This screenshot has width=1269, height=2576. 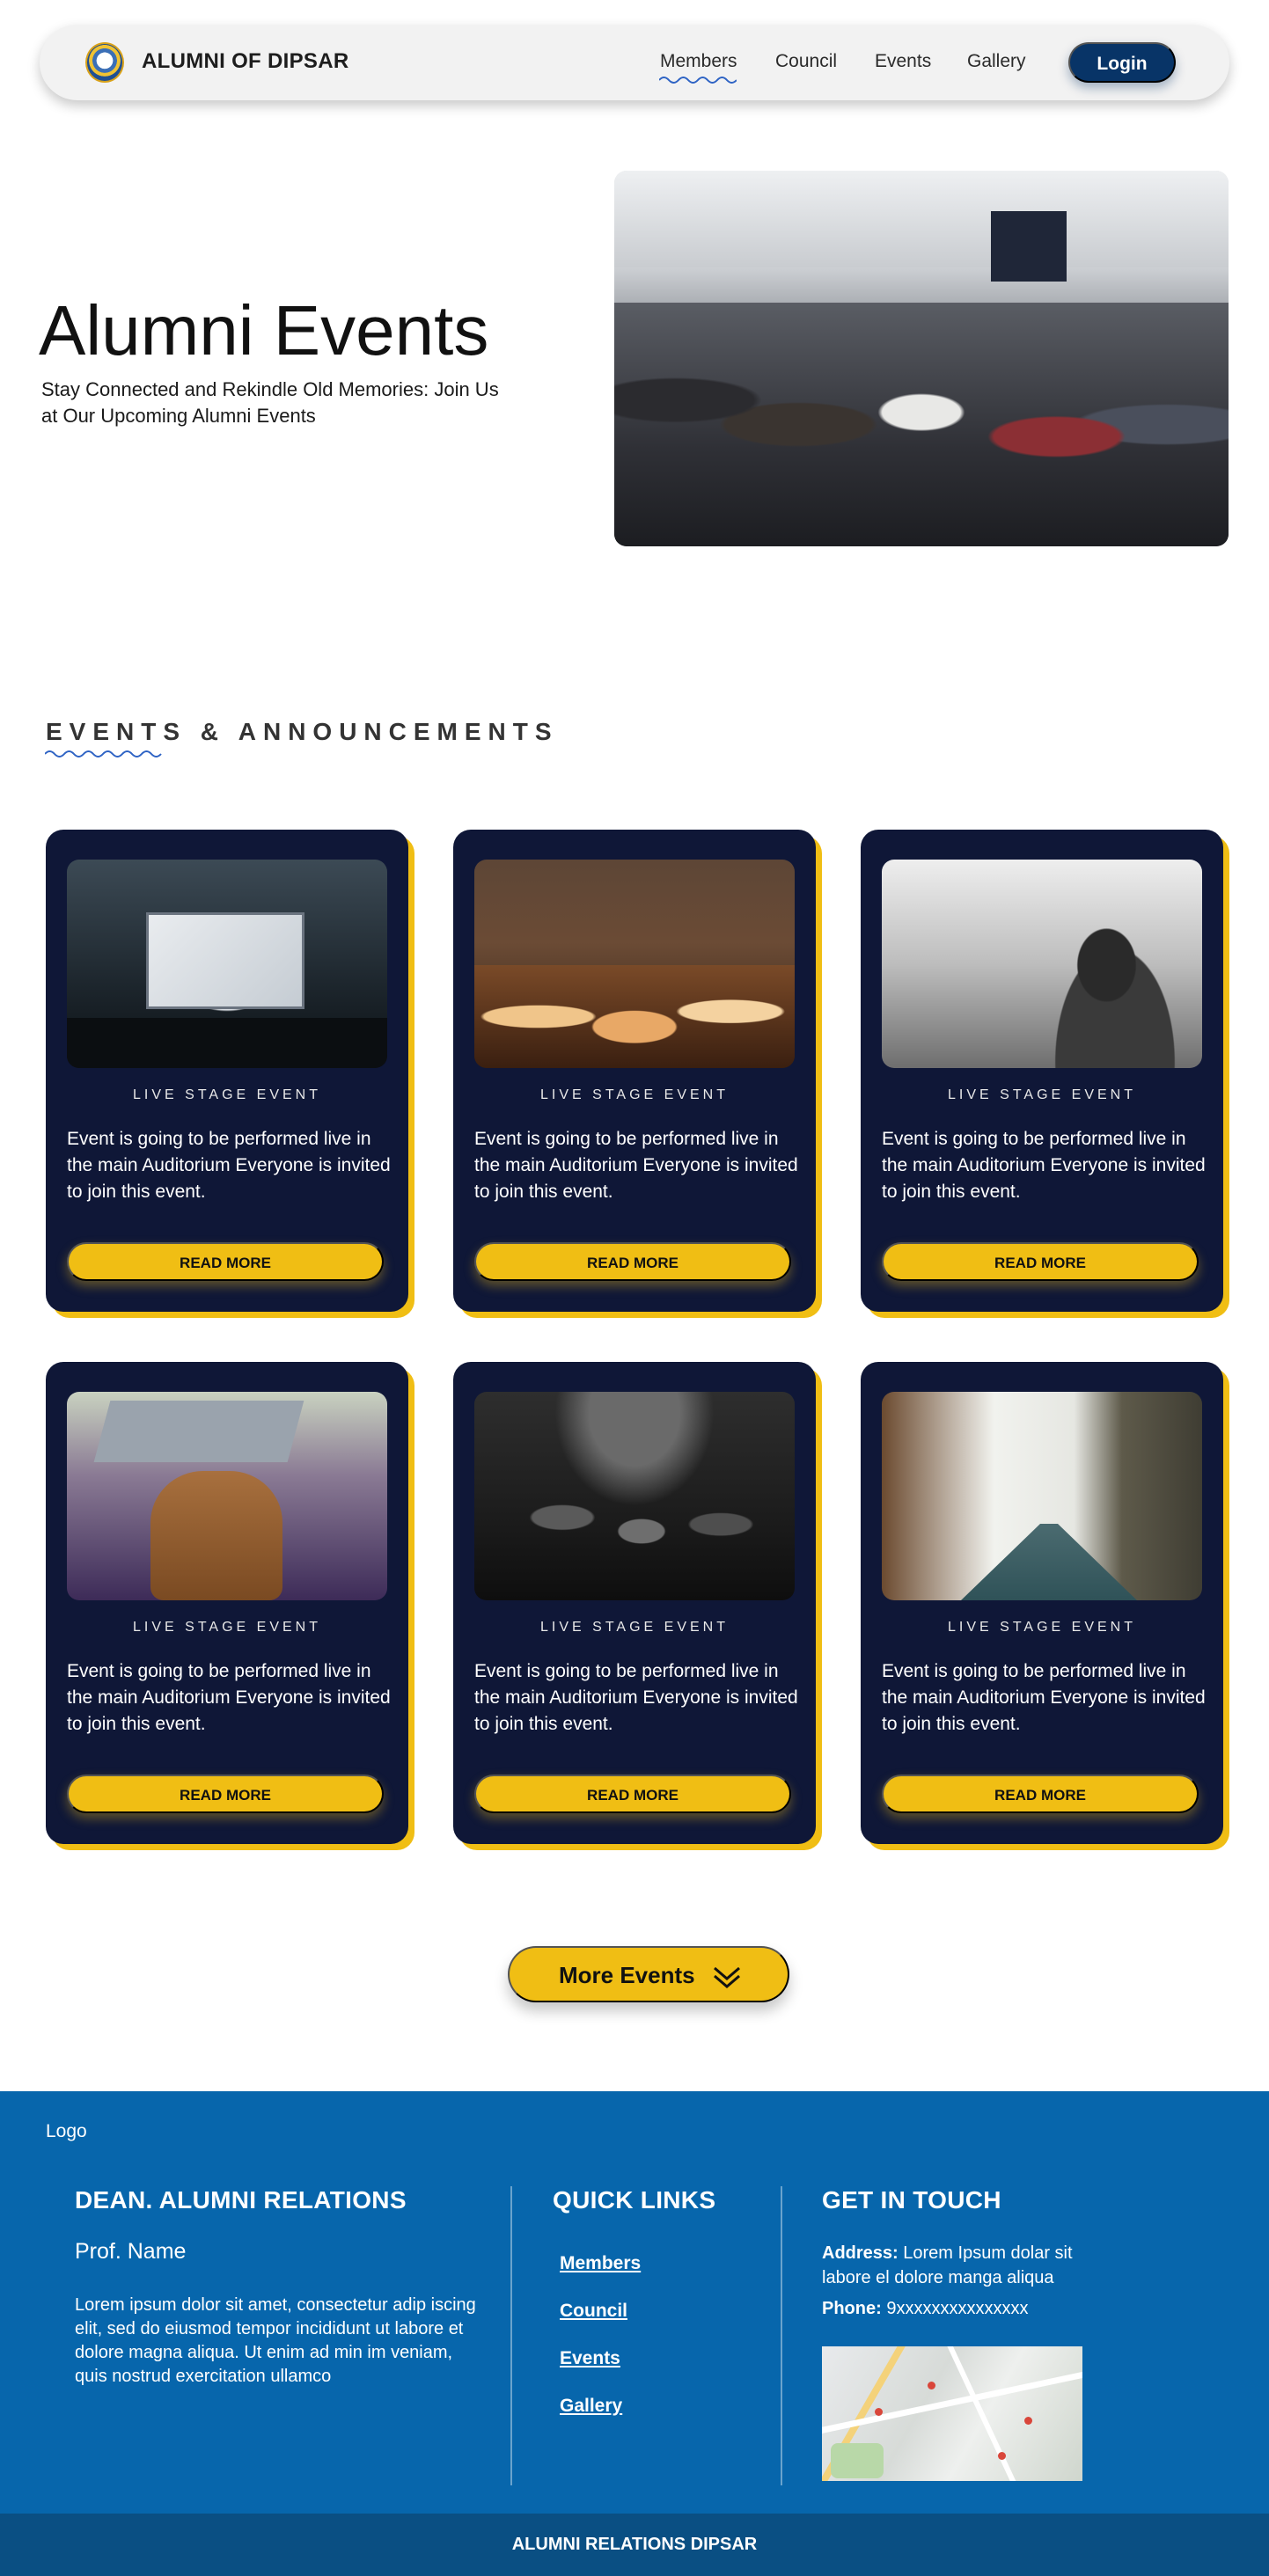 I want to click on address-label: Address:, so click(x=861, y=2253).